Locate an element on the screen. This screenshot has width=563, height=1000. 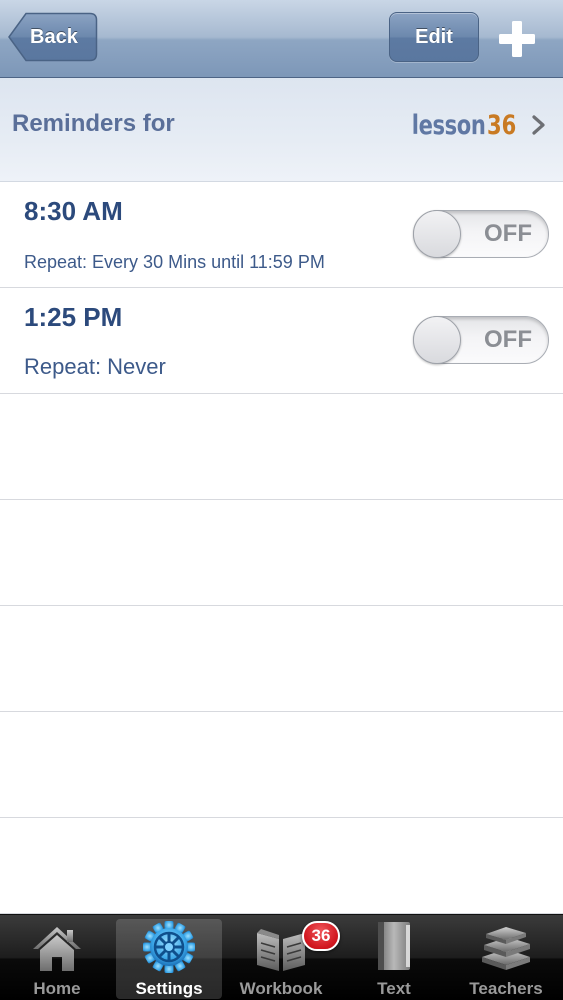
home-icon is located at coordinates (57, 949).